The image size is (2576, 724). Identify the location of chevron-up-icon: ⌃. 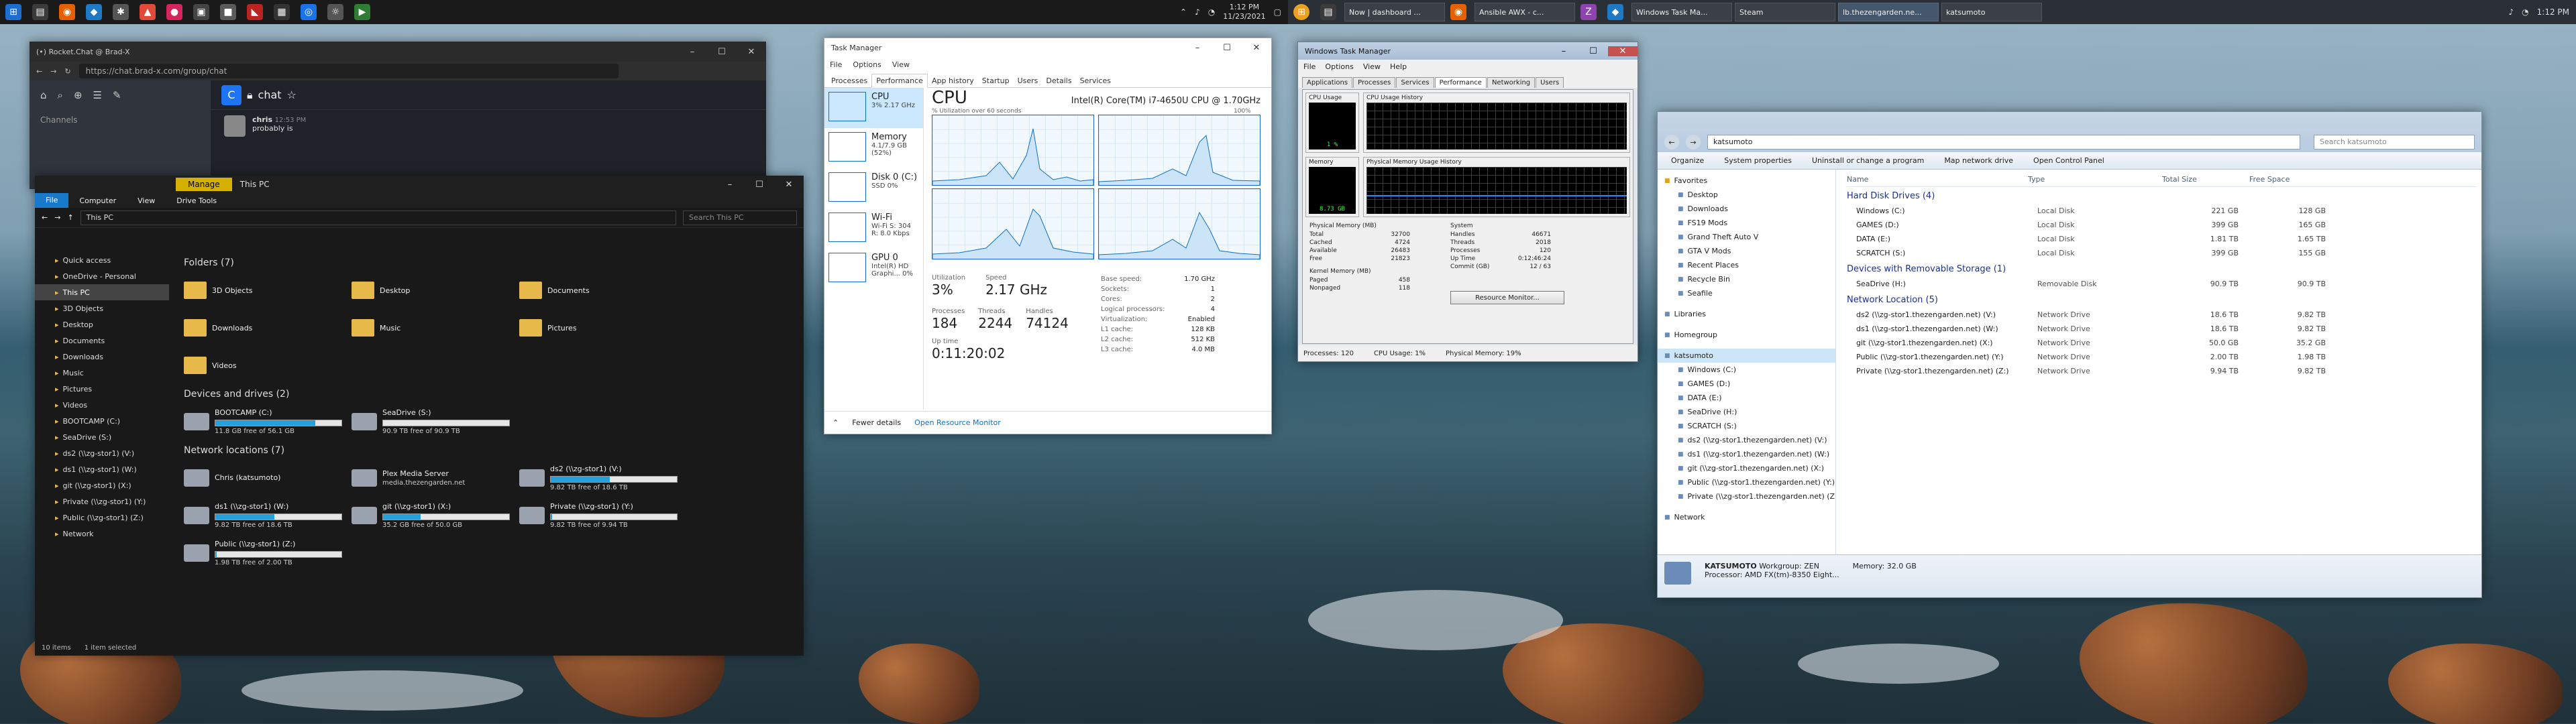
(836, 422).